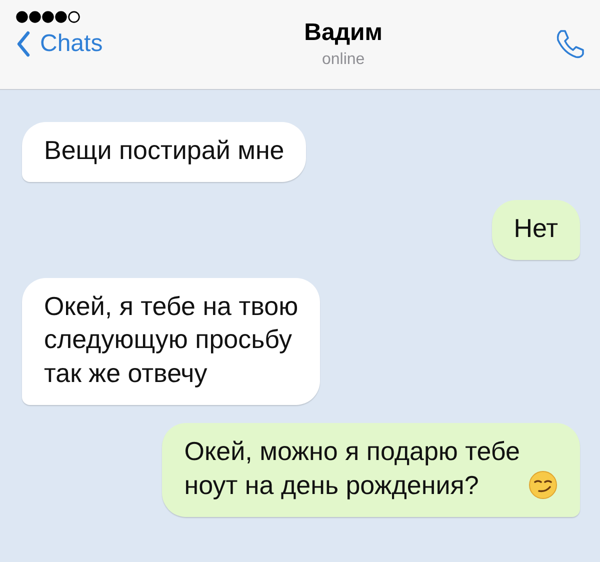 The image size is (600, 562). What do you see at coordinates (164, 150) in the screenshot?
I see `message-text: Вещи постирай мне` at bounding box center [164, 150].